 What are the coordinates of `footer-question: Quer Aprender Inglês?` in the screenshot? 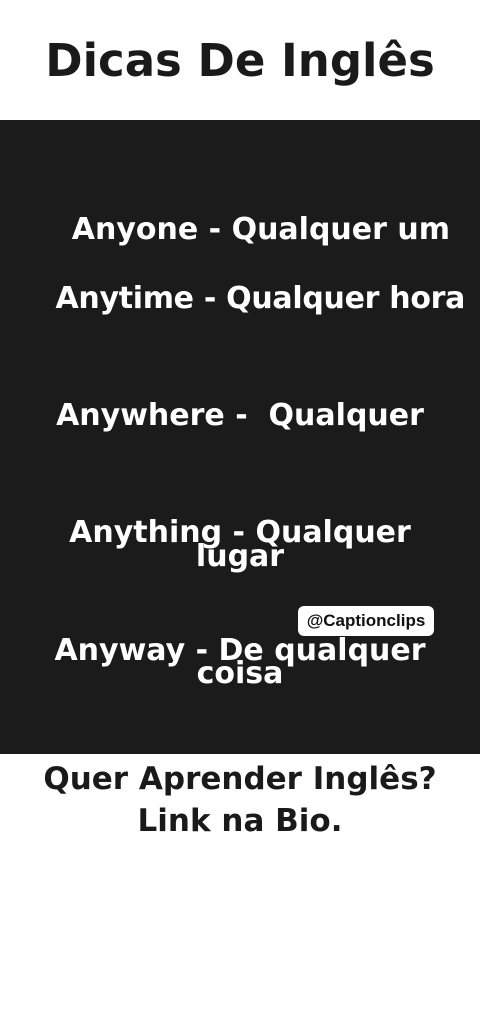 It's located at (240, 779).